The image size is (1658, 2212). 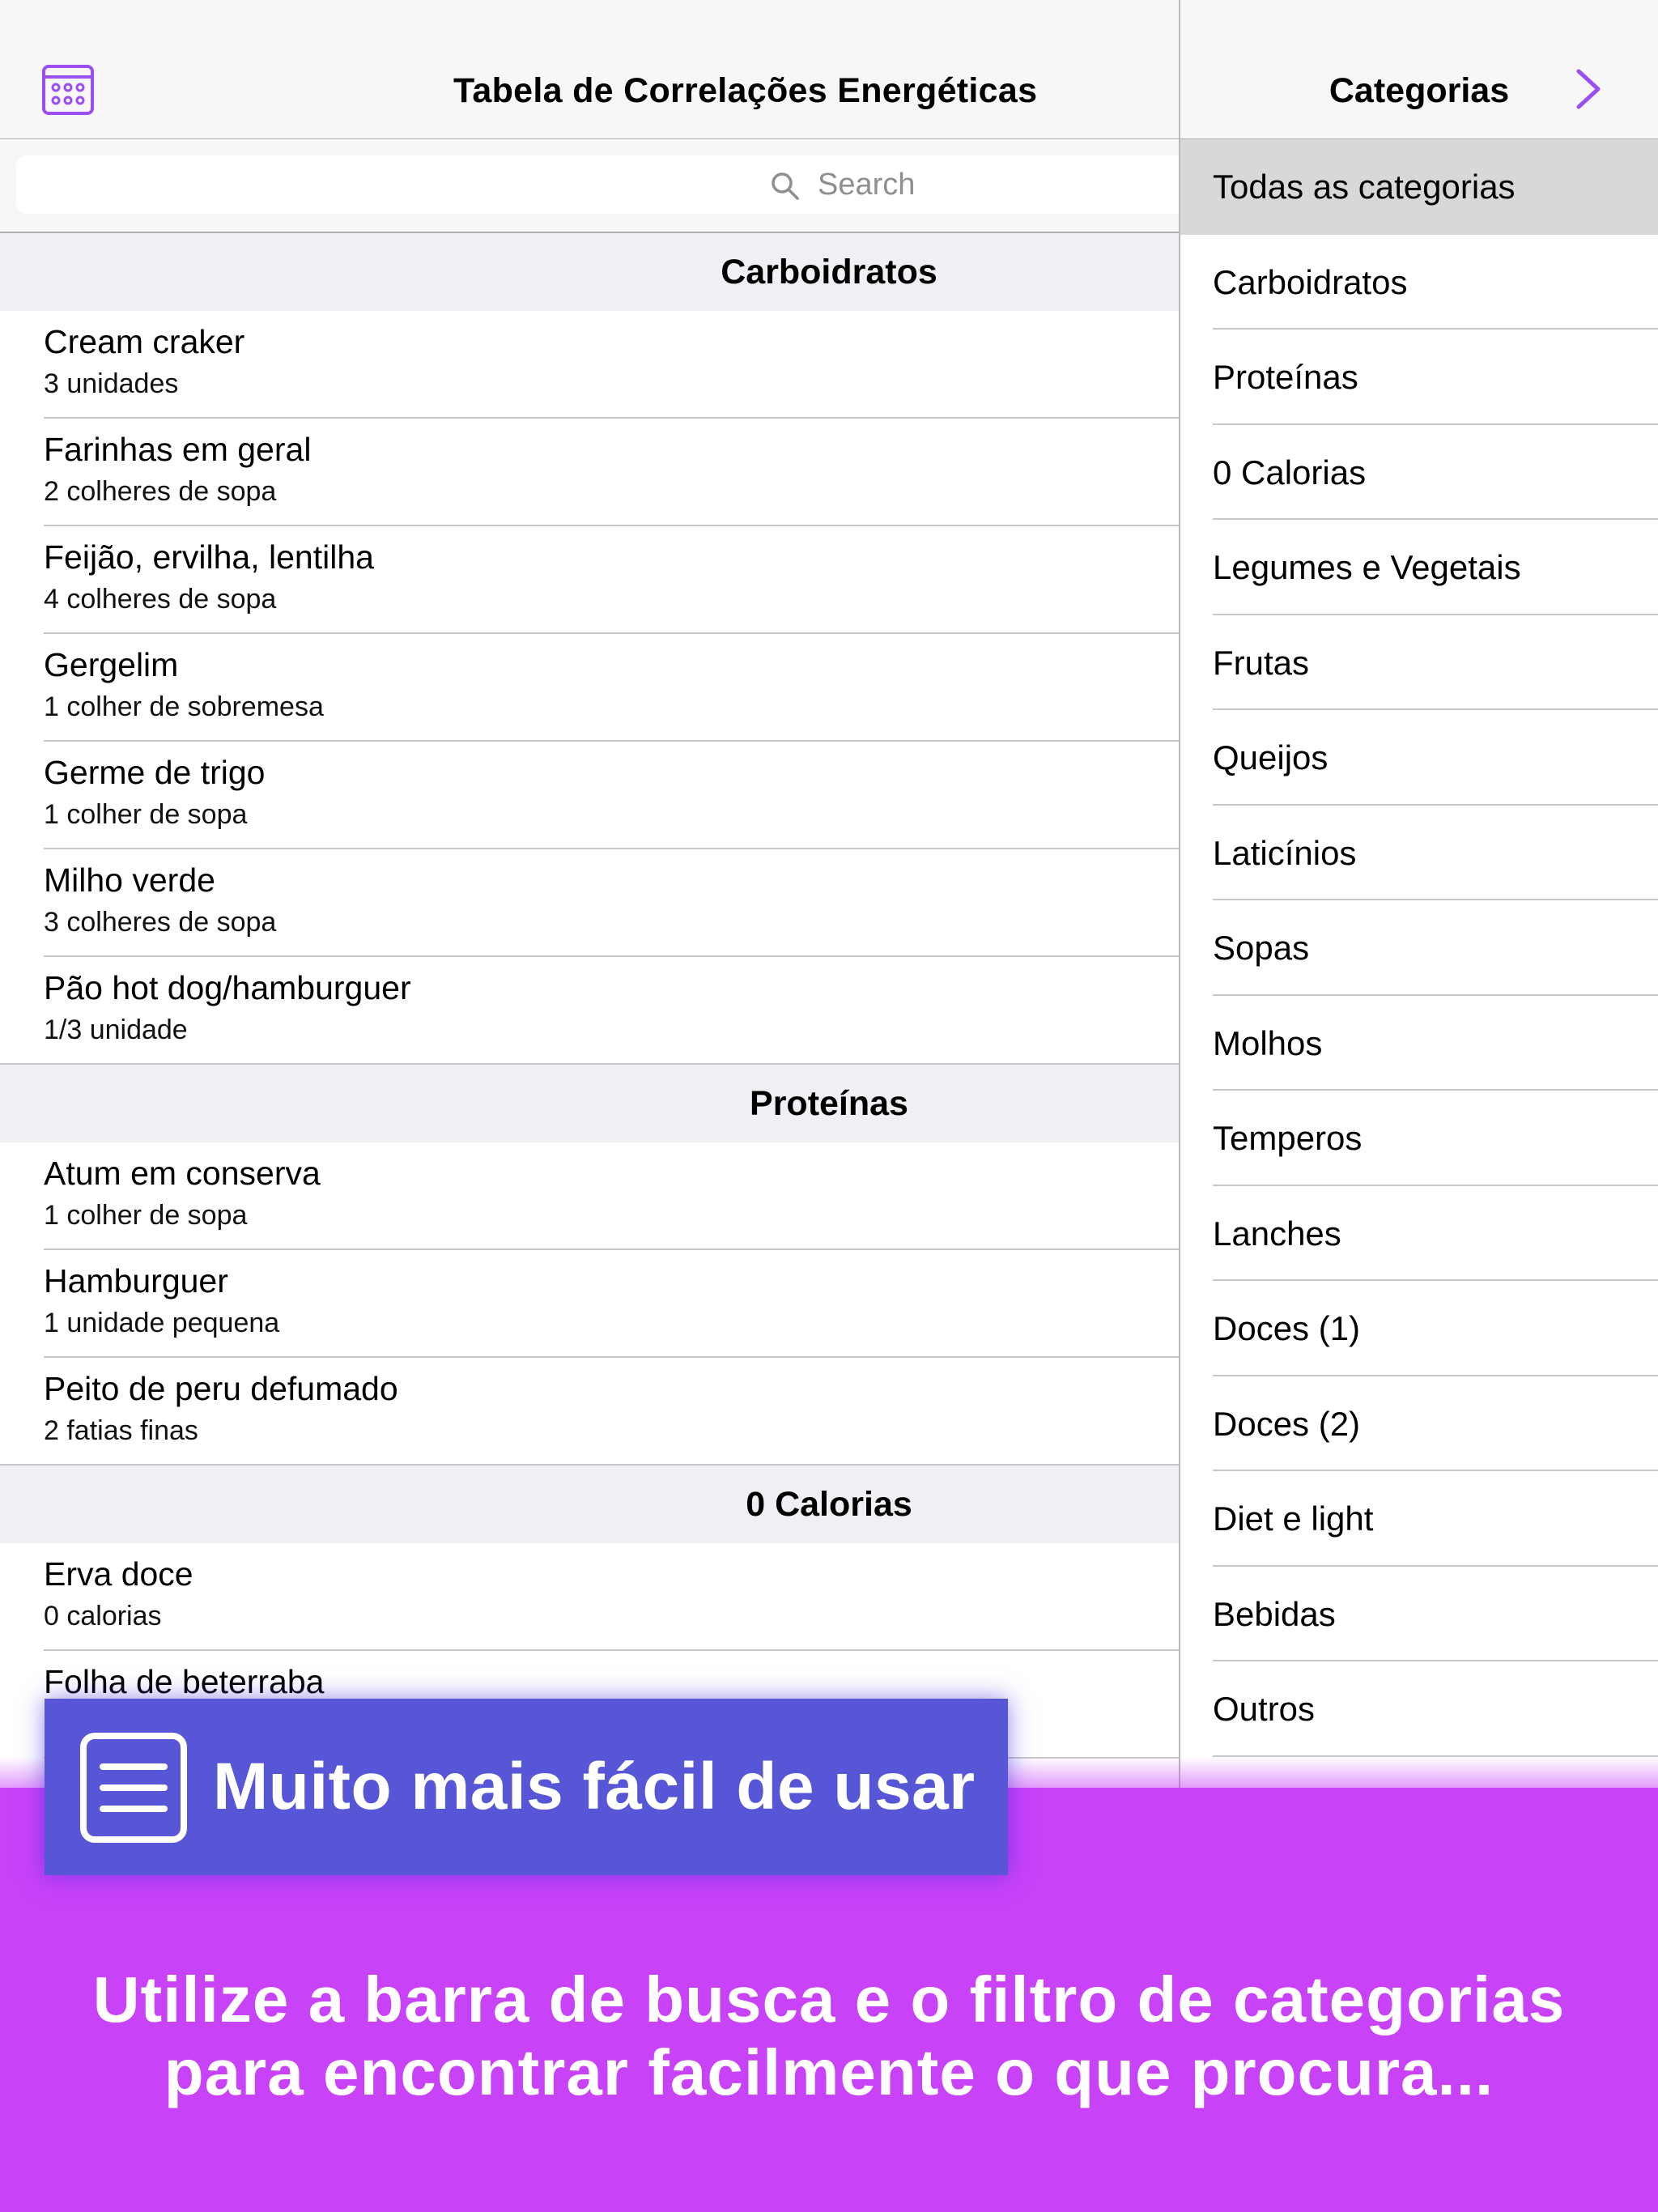 I want to click on category-item-carboidratos: Carboidratos, so click(x=1419, y=282).